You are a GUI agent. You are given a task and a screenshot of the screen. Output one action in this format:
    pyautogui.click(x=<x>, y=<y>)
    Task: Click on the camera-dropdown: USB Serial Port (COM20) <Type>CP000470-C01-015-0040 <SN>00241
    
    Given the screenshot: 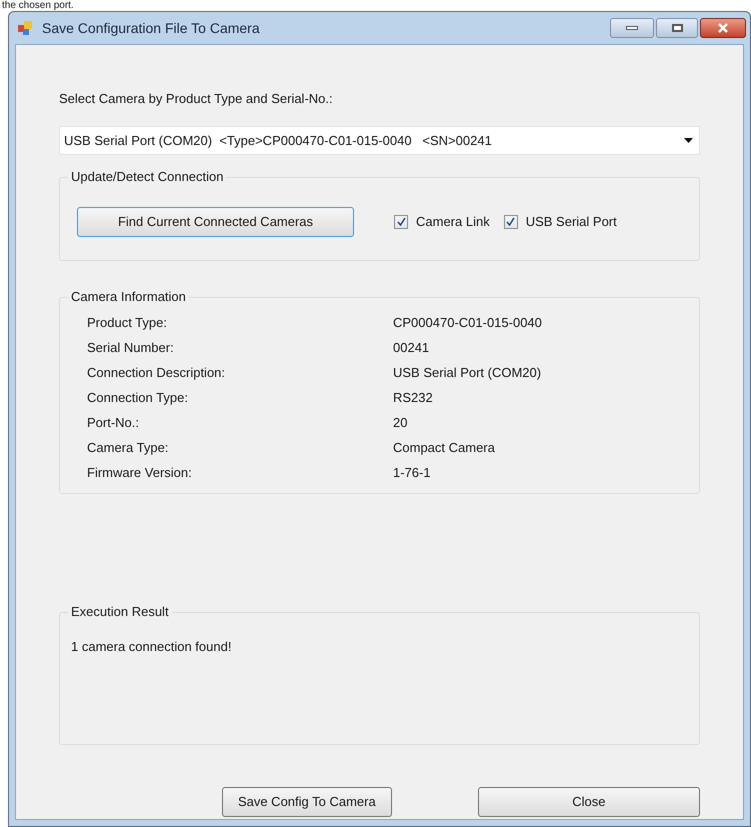 What is the action you would take?
    pyautogui.click(x=379, y=140)
    